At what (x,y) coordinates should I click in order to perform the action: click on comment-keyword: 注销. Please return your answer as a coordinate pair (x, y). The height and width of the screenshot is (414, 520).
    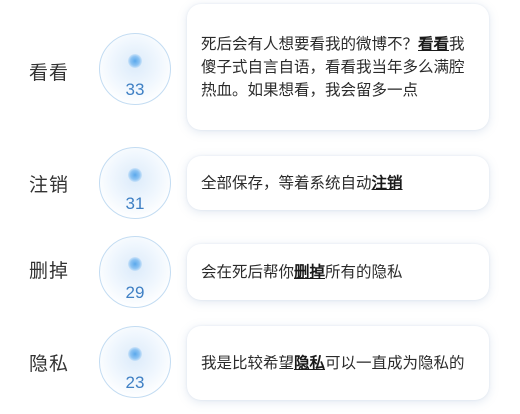
    Looking at the image, I should click on (387, 182).